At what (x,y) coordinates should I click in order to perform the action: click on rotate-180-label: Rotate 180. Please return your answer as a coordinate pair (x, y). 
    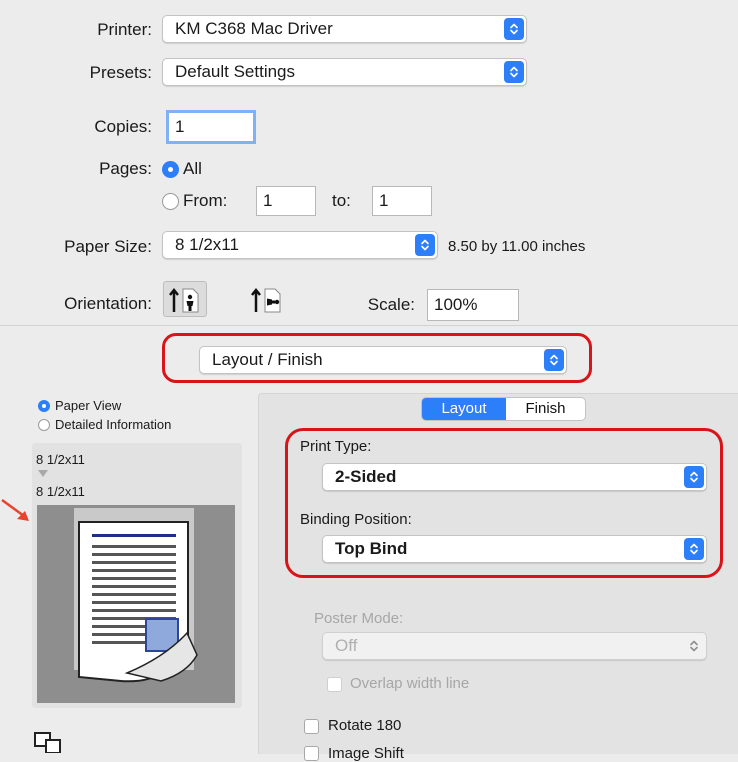
    Looking at the image, I should click on (365, 725).